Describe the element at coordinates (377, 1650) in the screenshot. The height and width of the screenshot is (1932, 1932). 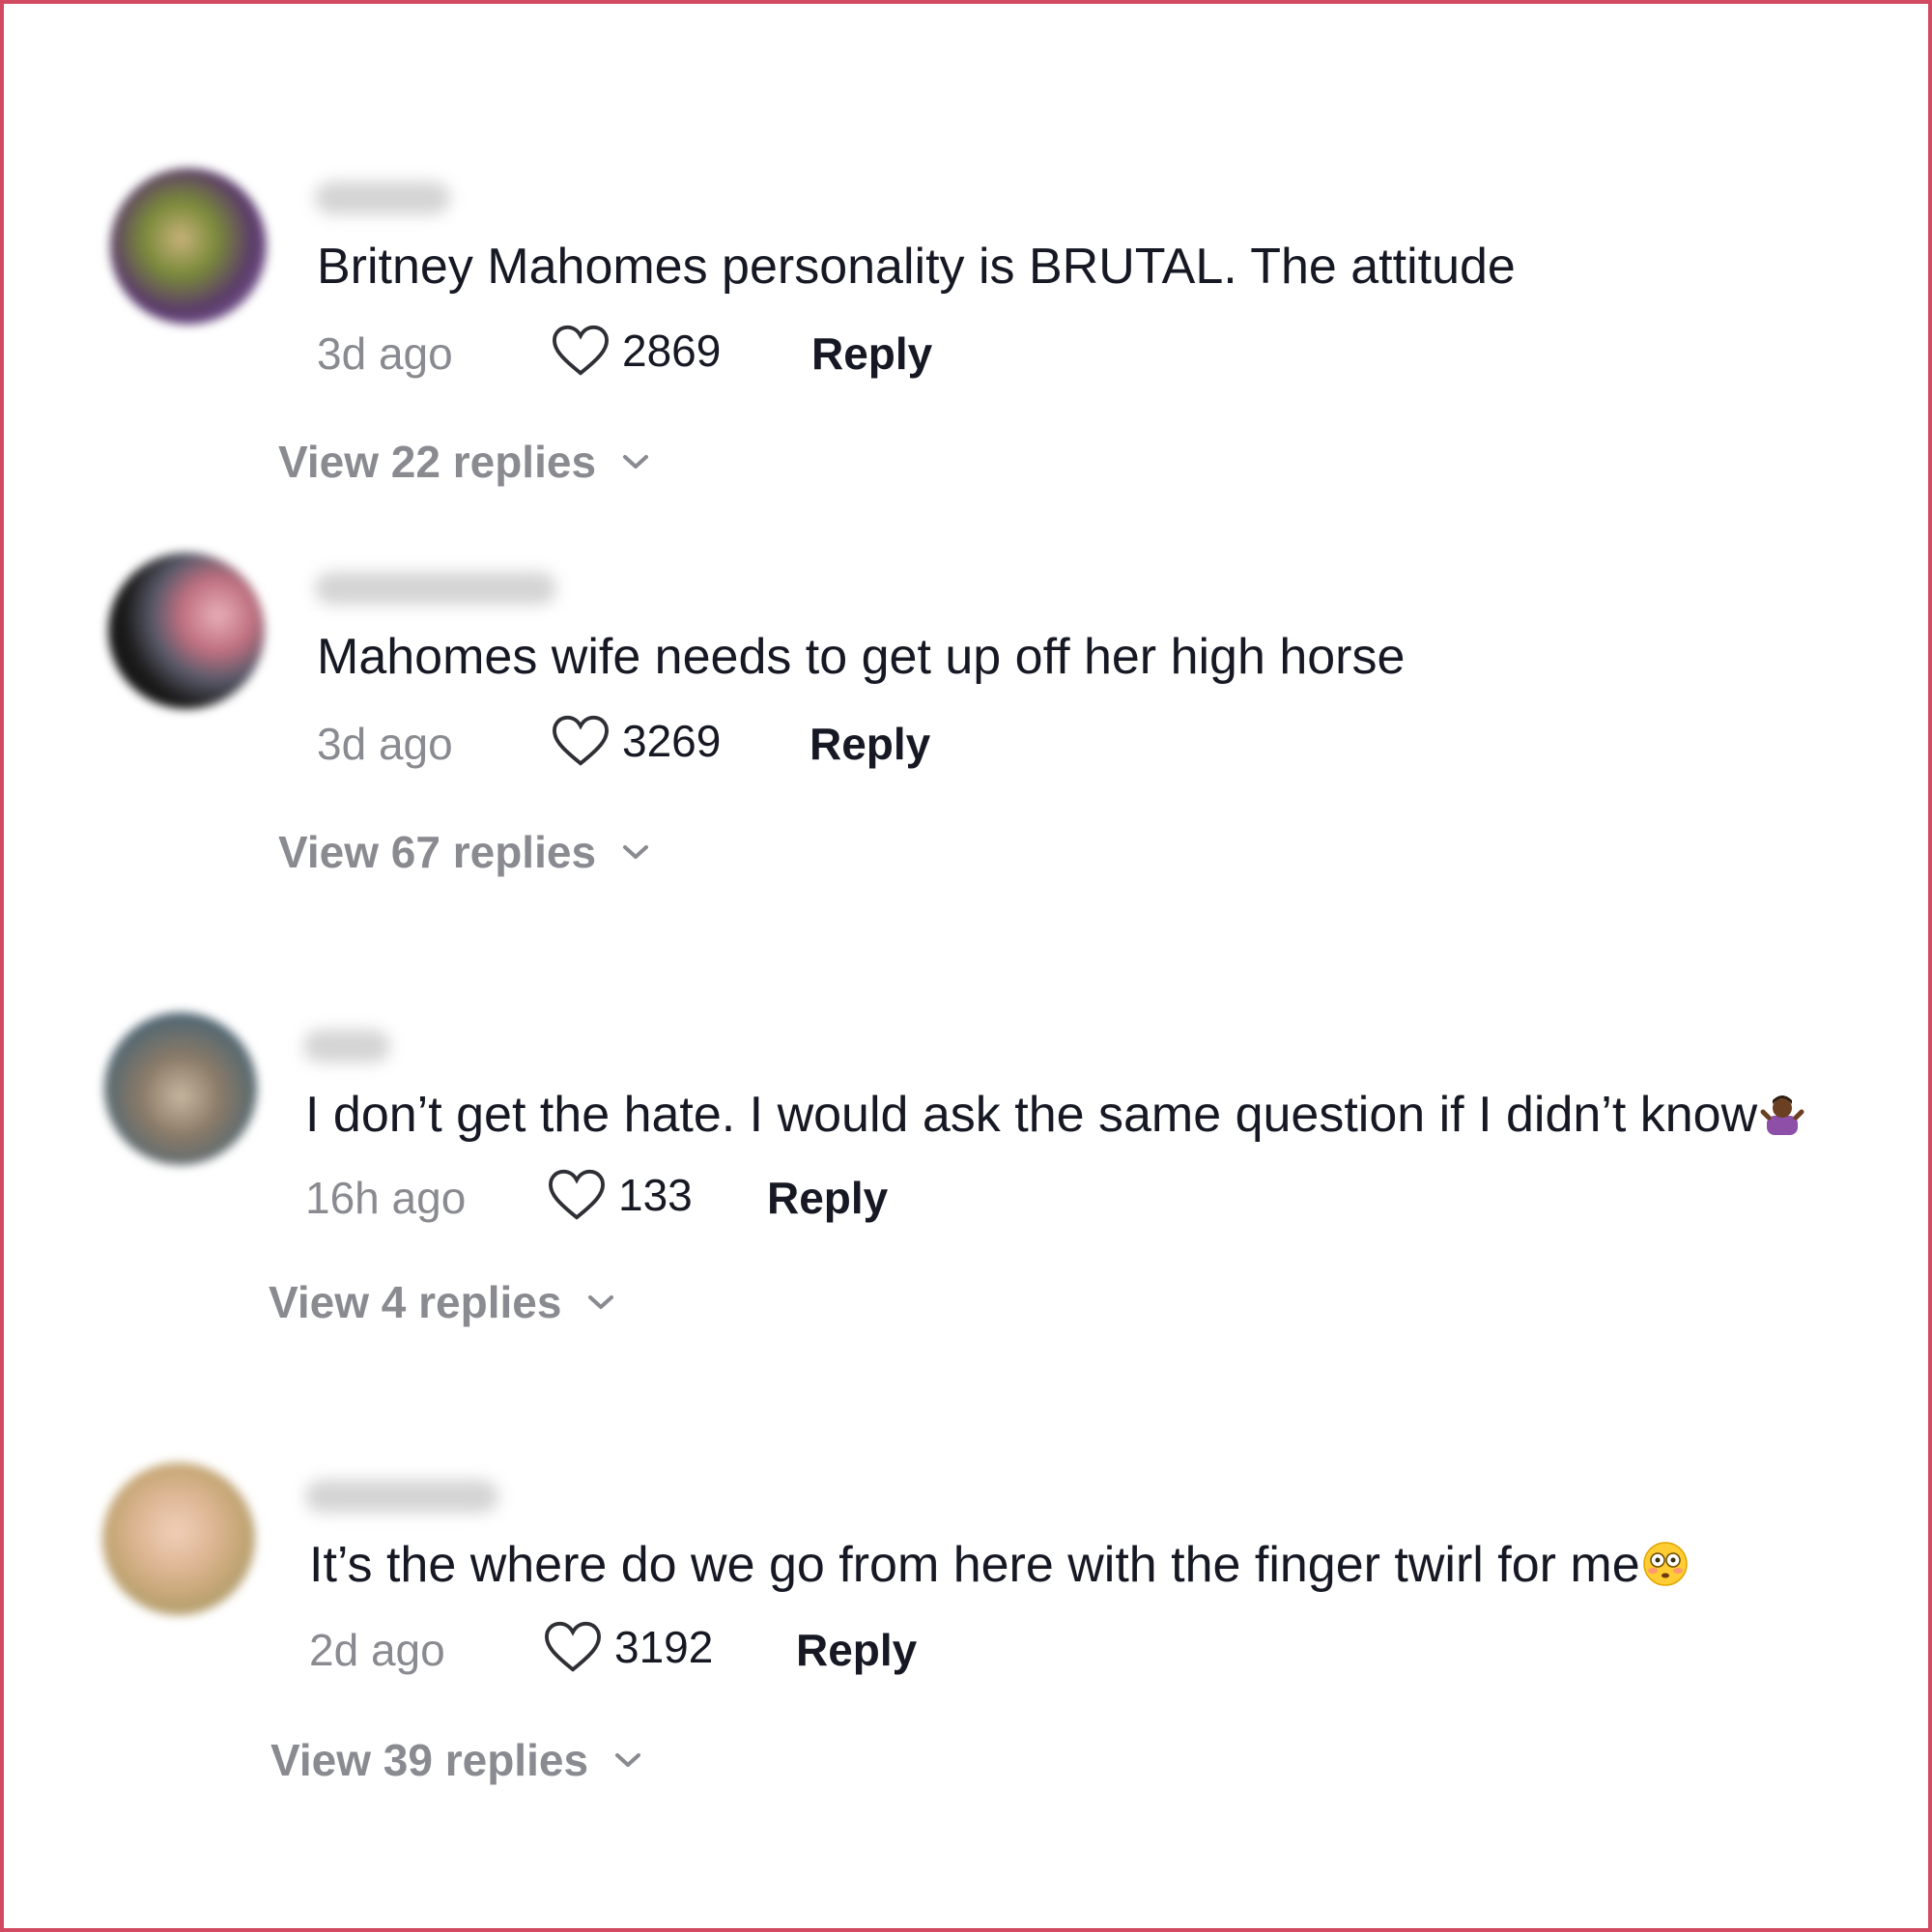
I see `timestamp: 2d ago` at that location.